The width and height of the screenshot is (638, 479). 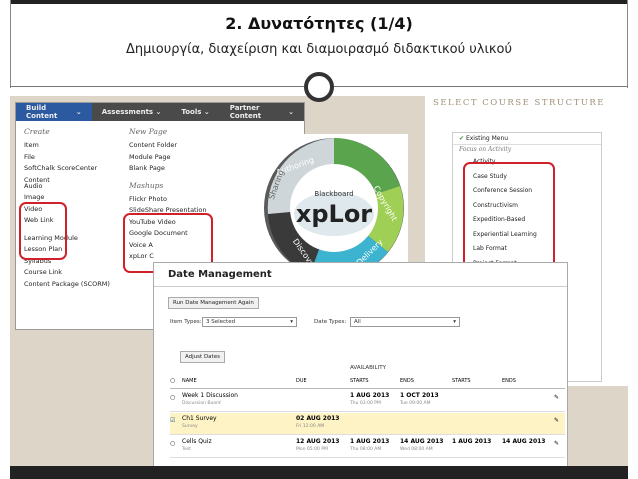 I want to click on row-type: Test, so click(x=186, y=449).